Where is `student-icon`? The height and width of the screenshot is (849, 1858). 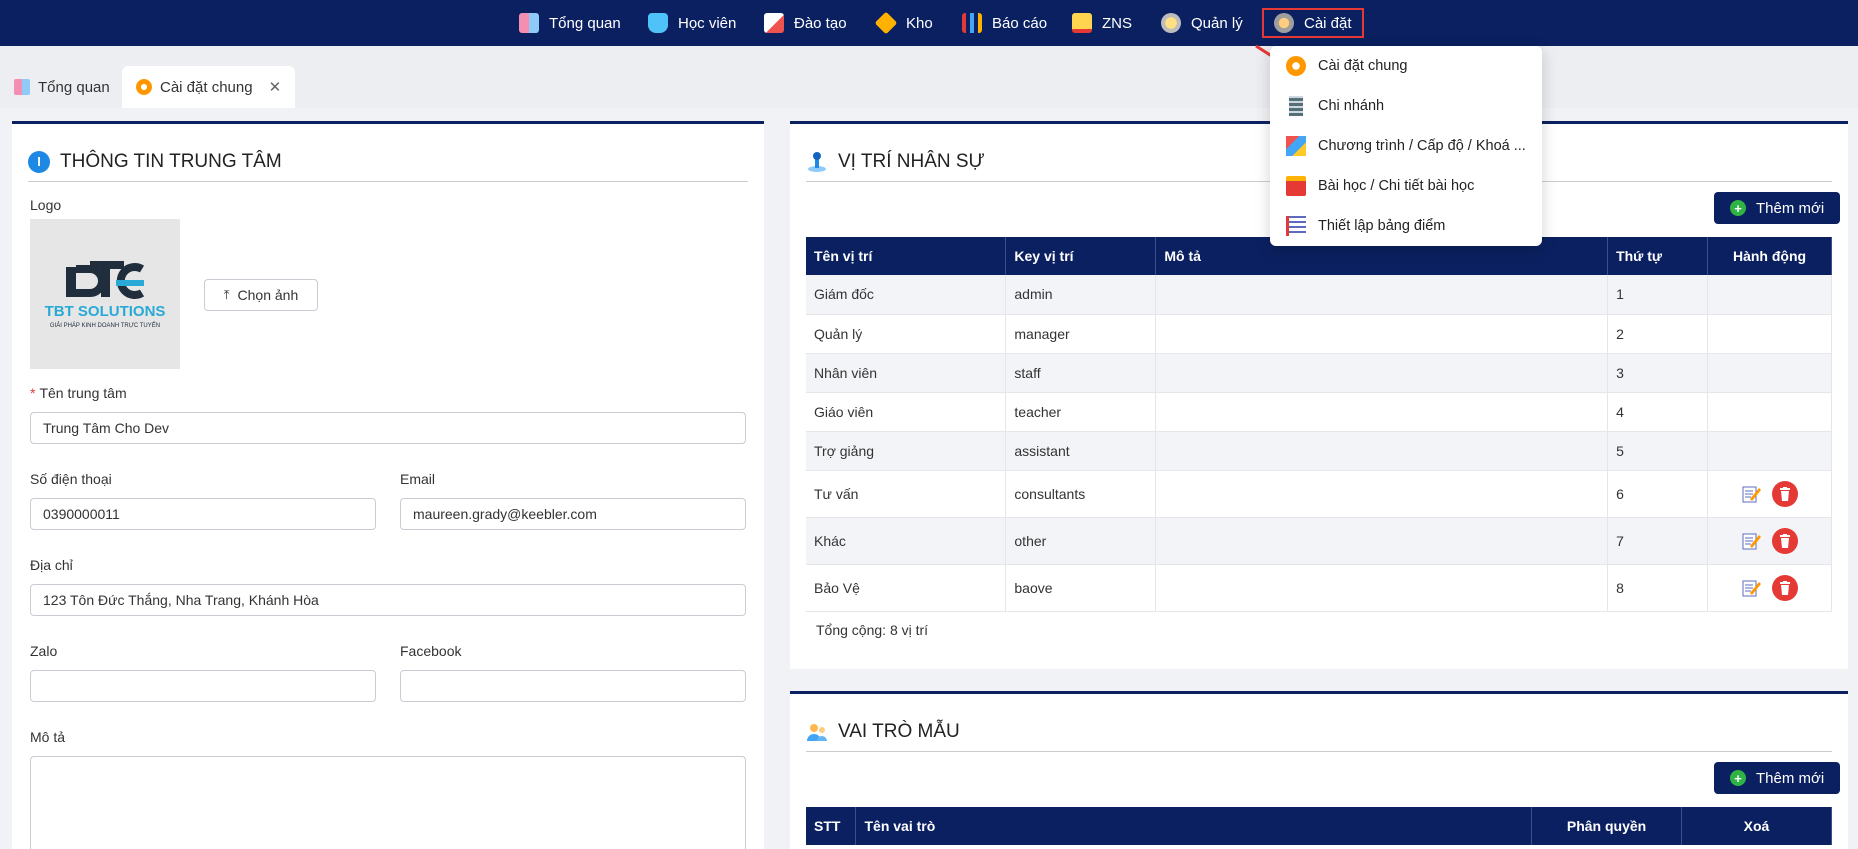 student-icon is located at coordinates (658, 23).